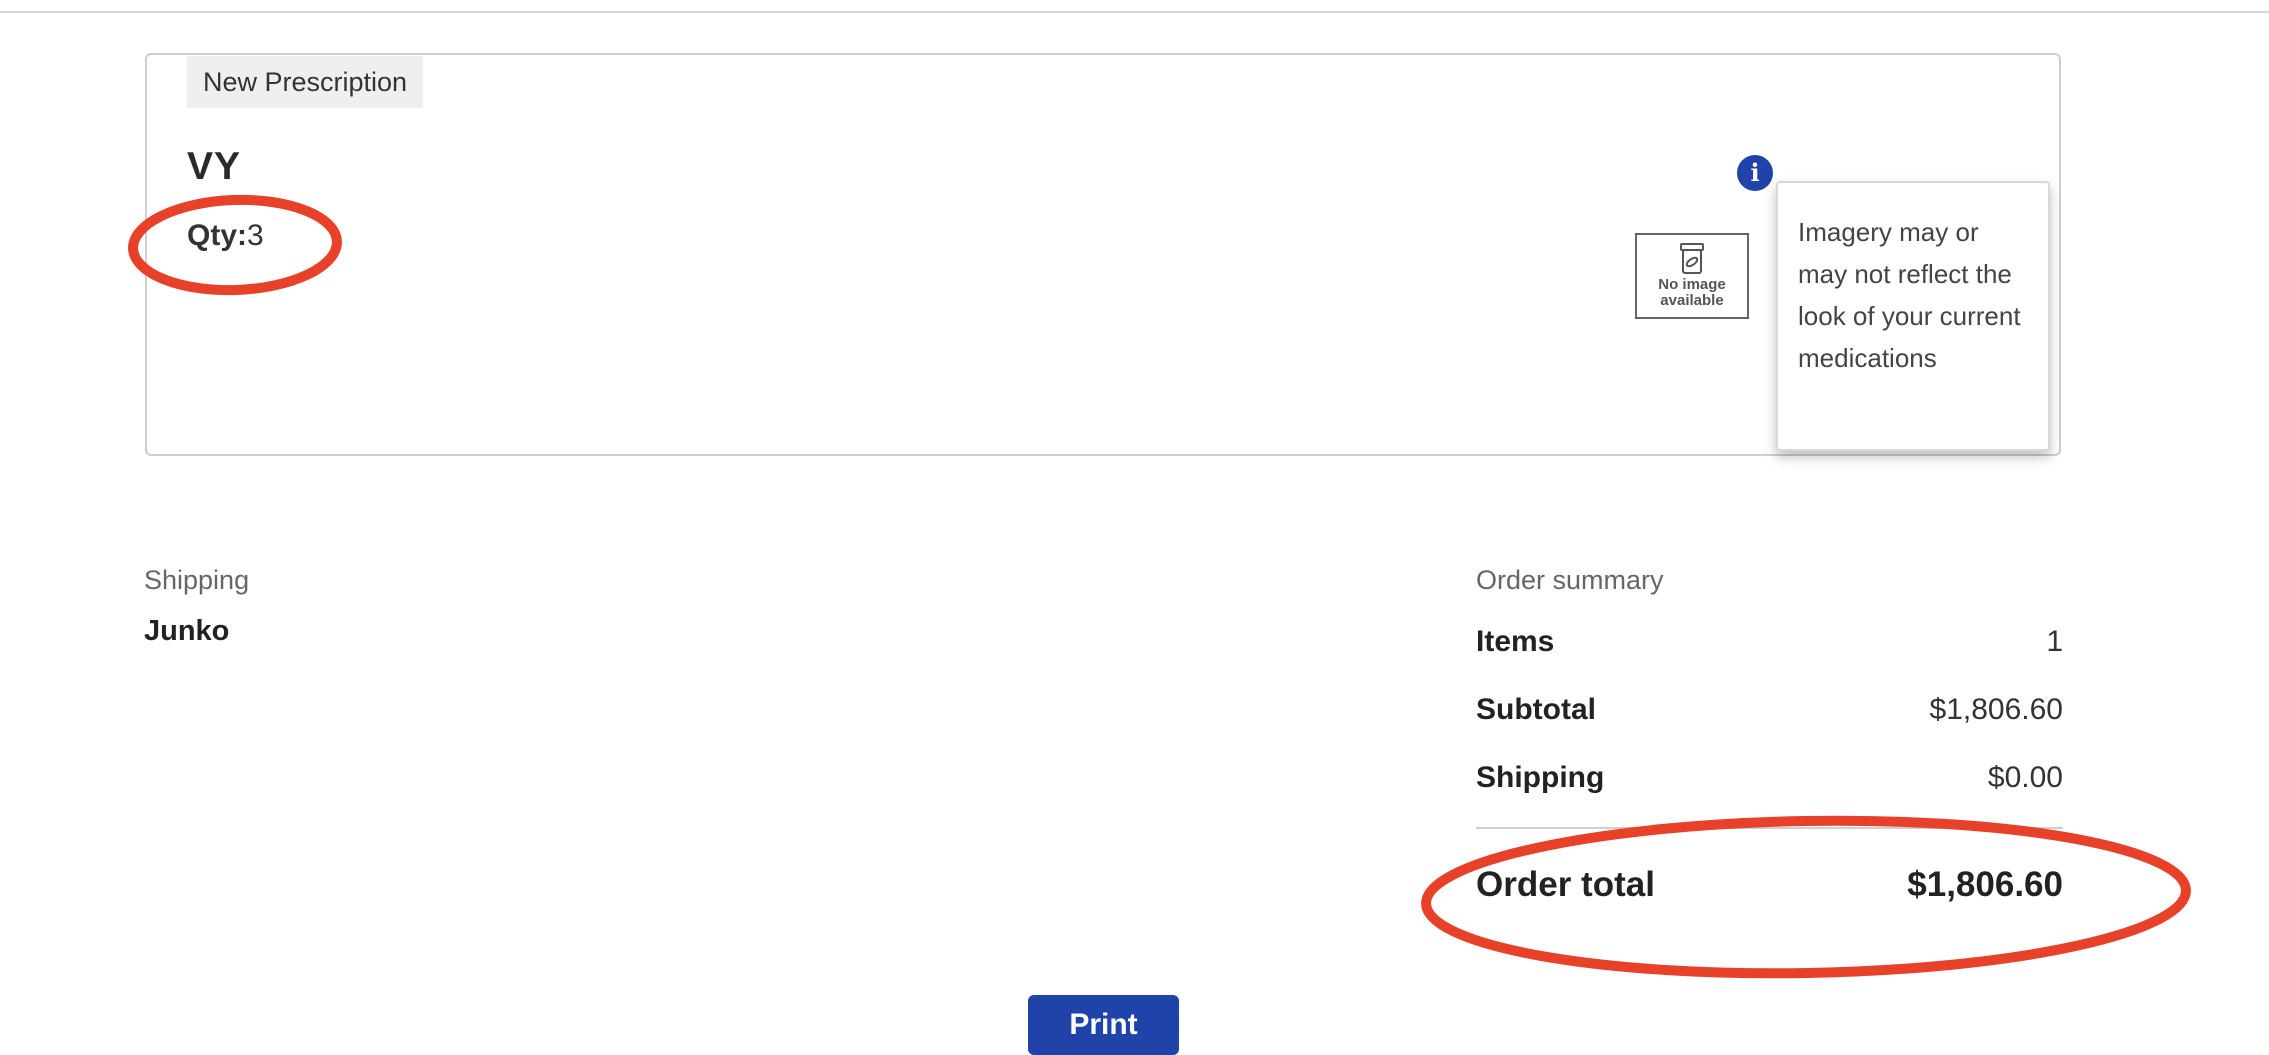 This screenshot has width=2269, height=1055. I want to click on header-divider, so click(1134, 12).